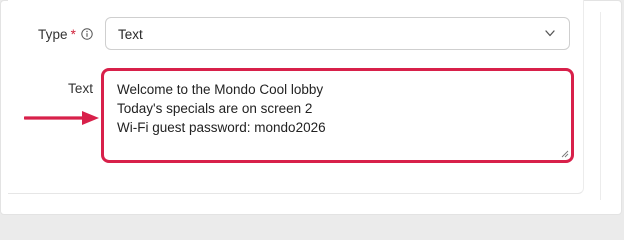 The height and width of the screenshot is (240, 624). What do you see at coordinates (337, 33) in the screenshot?
I see `type-select: Text` at bounding box center [337, 33].